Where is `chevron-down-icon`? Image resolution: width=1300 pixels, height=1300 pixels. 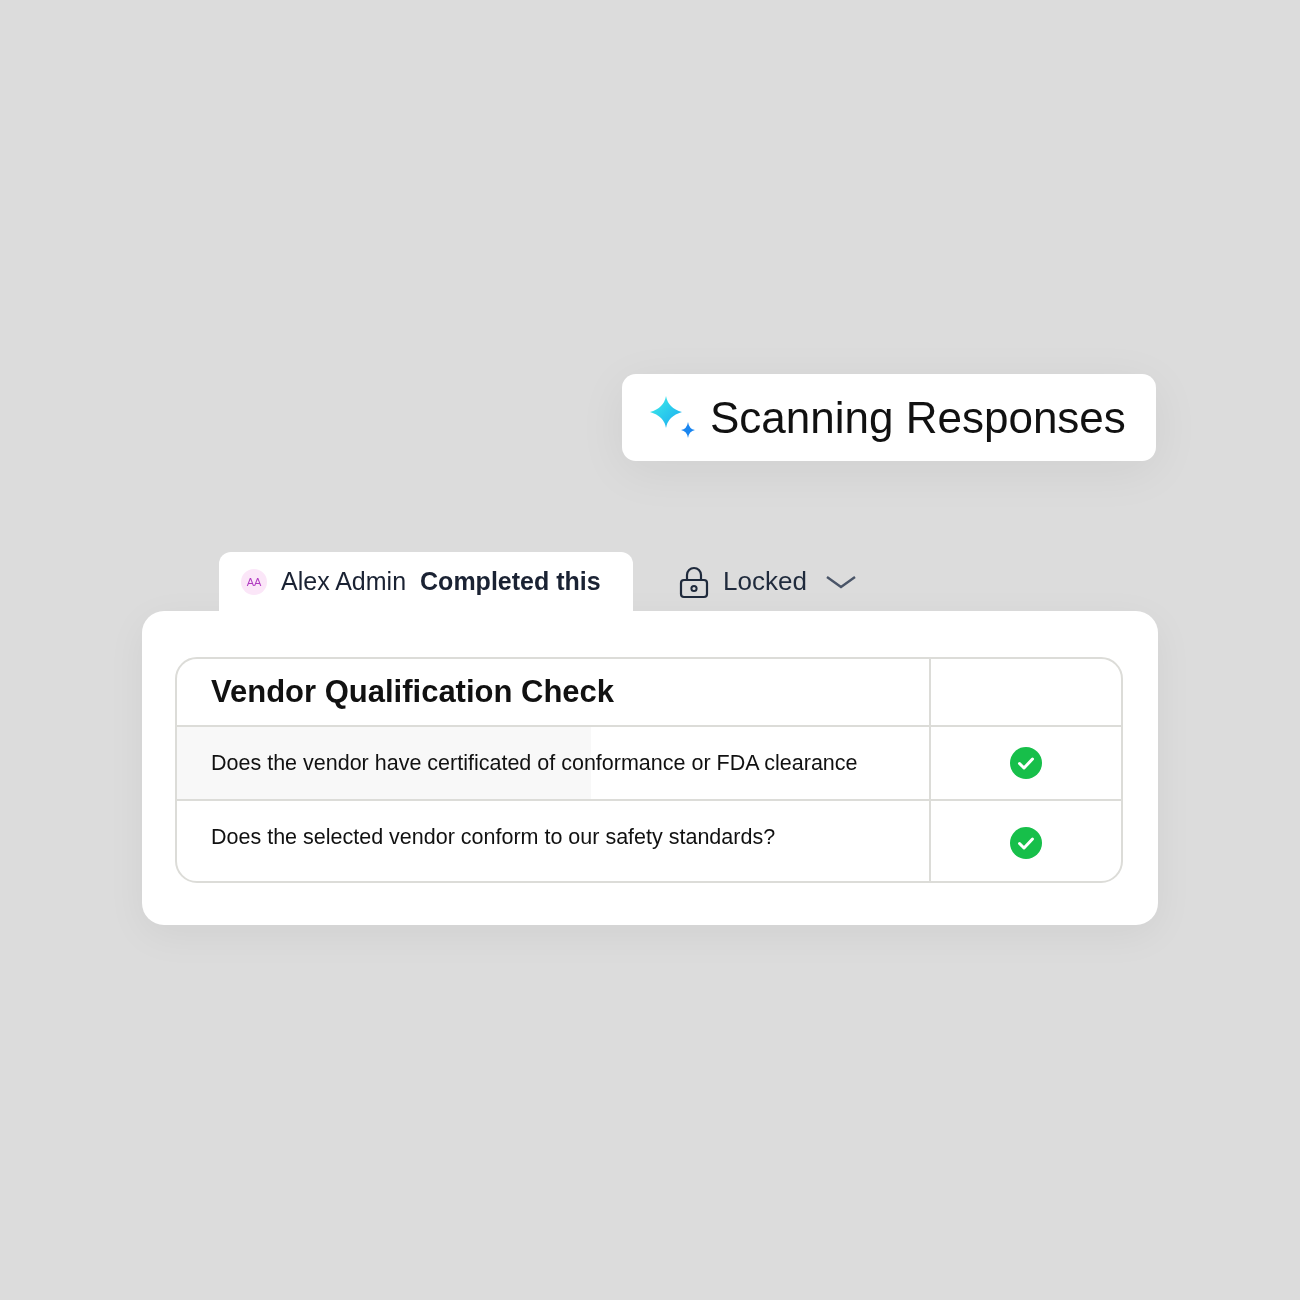 chevron-down-icon is located at coordinates (840, 581).